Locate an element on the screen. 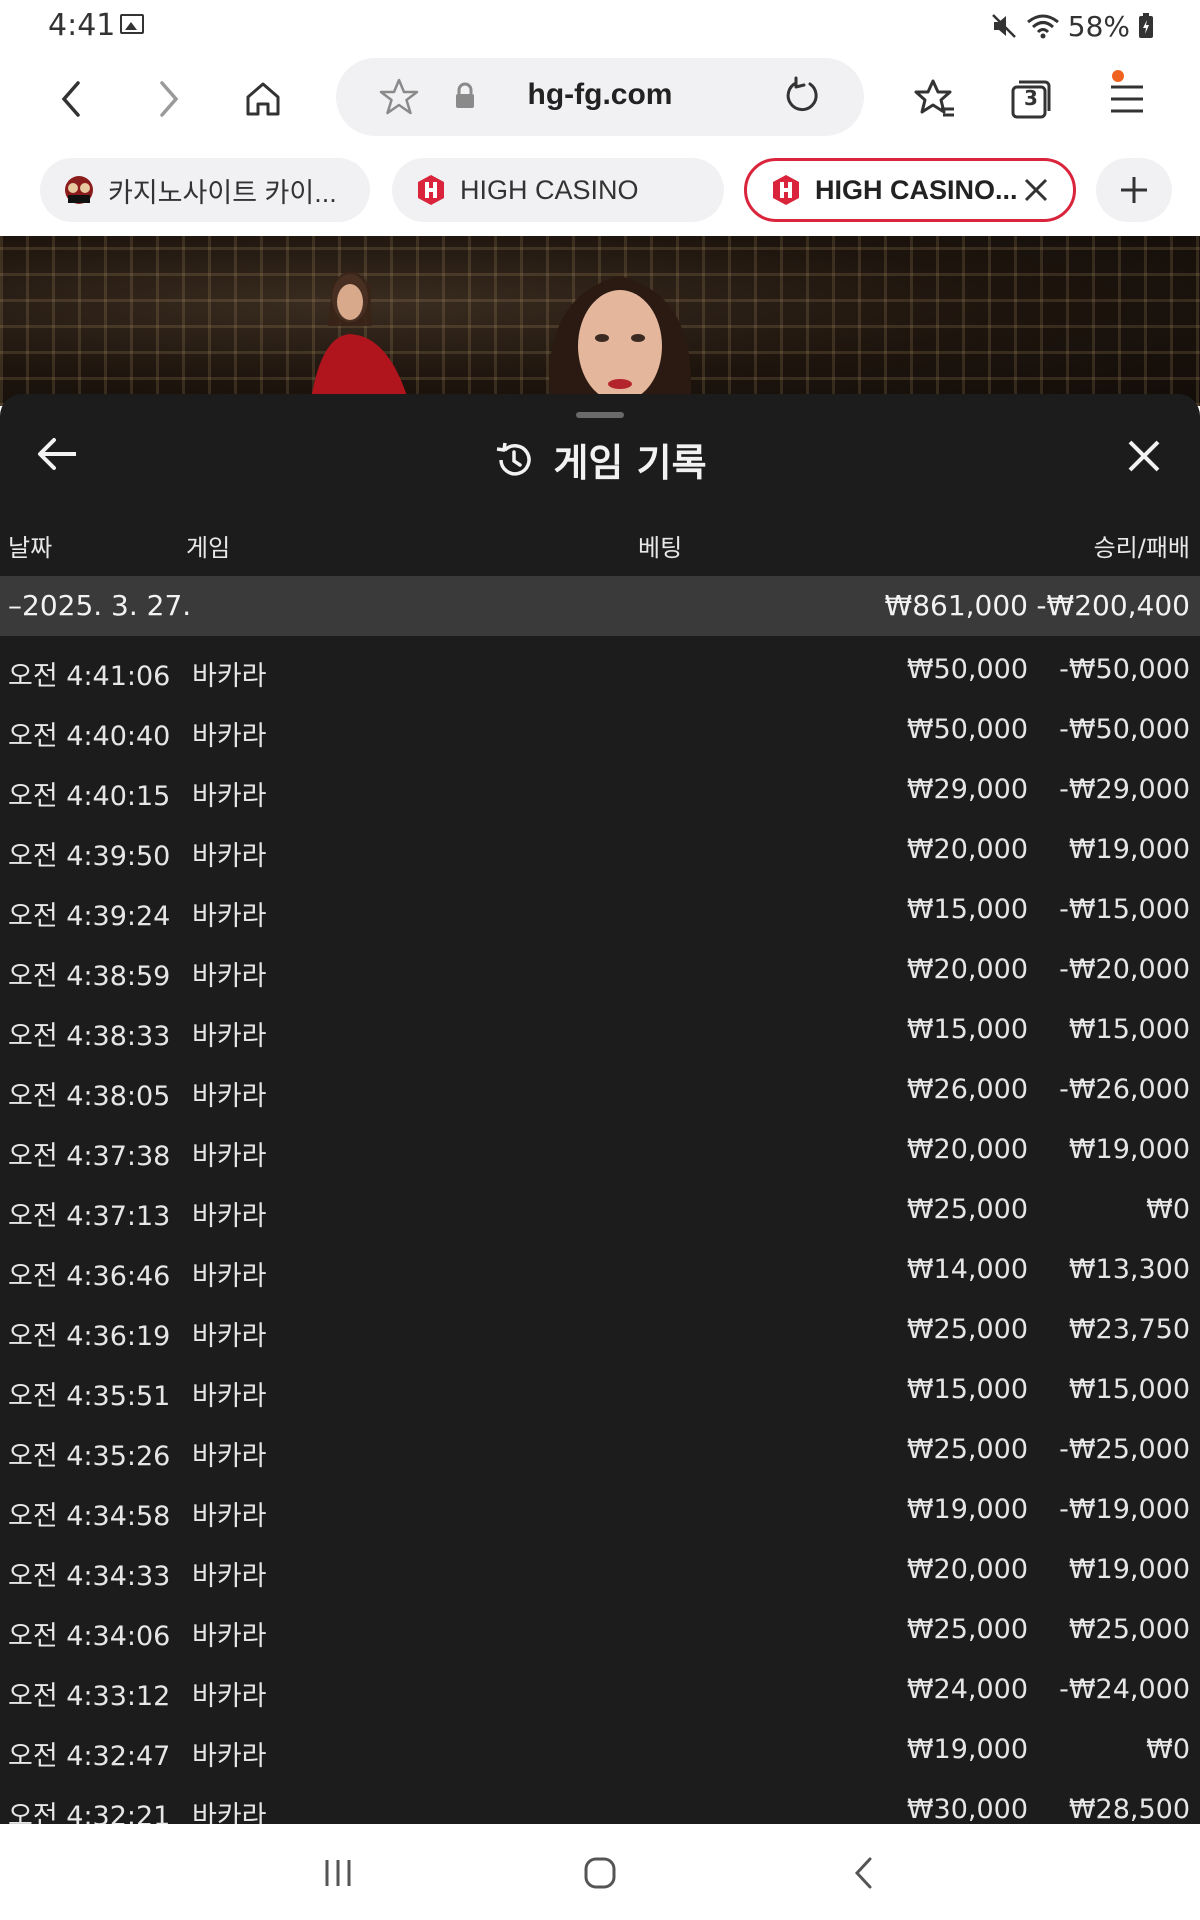 The image size is (1200, 1920). row-time: 오전 4:36:46 is located at coordinates (89, 1276).